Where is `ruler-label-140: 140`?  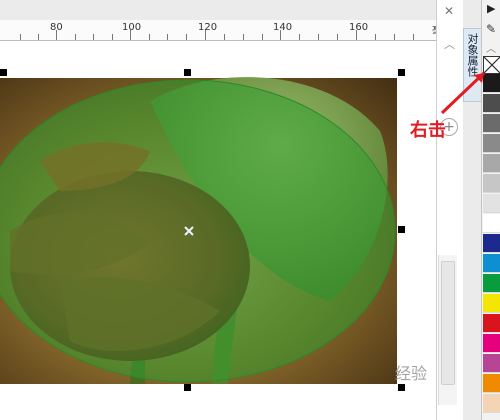 ruler-label-140: 140 is located at coordinates (283, 27).